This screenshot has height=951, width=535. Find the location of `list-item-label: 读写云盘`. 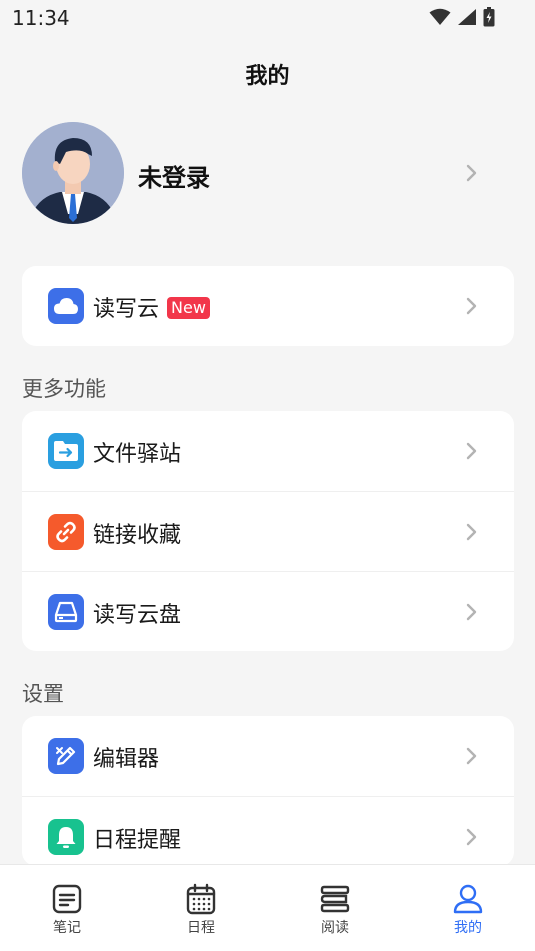

list-item-label: 读写云盘 is located at coordinates (137, 615).